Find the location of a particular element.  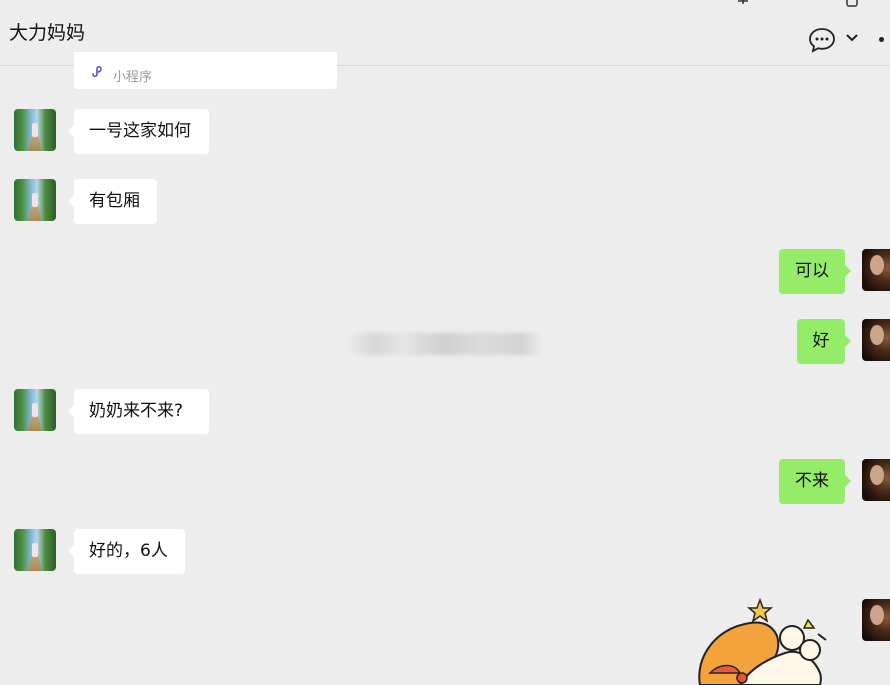

message-bubble: 不来 is located at coordinates (815, 481).